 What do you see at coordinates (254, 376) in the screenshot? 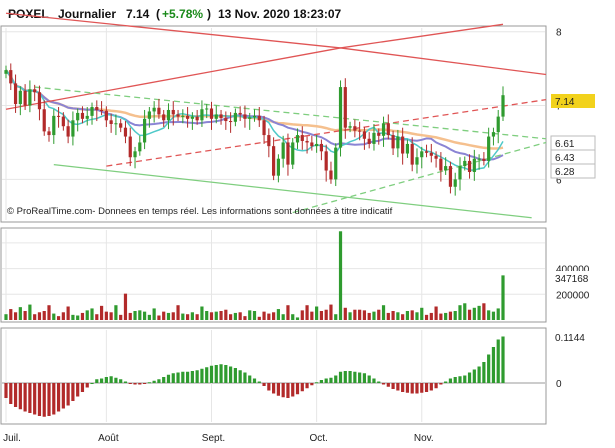
I see `oscillator-bars` at bounding box center [254, 376].